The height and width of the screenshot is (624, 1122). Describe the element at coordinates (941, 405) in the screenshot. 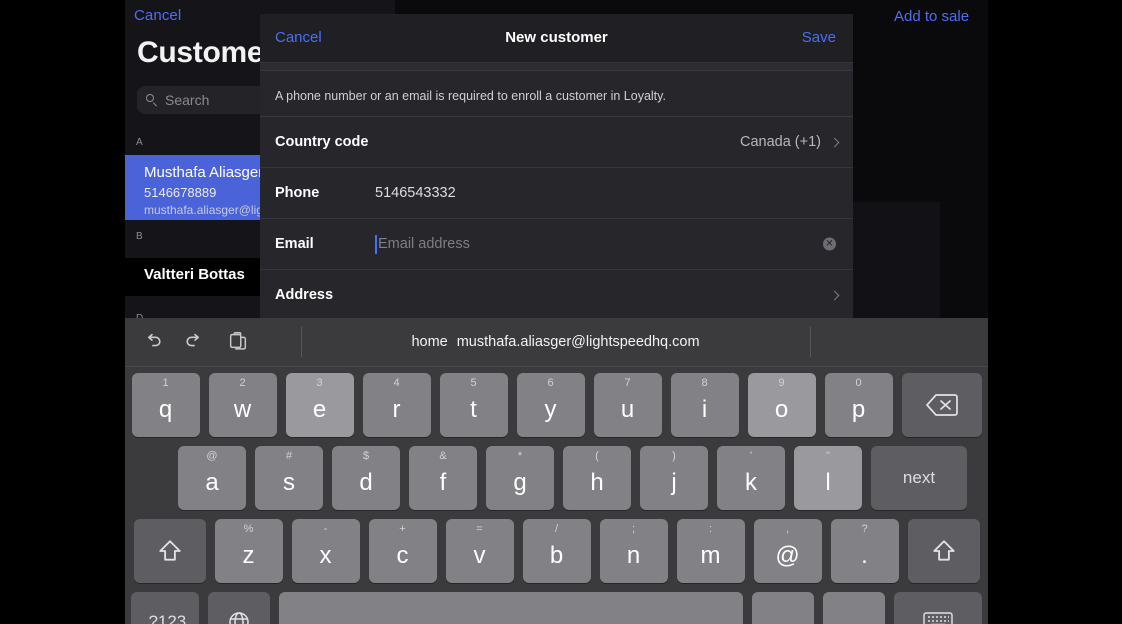

I see `backspace-icon` at that location.